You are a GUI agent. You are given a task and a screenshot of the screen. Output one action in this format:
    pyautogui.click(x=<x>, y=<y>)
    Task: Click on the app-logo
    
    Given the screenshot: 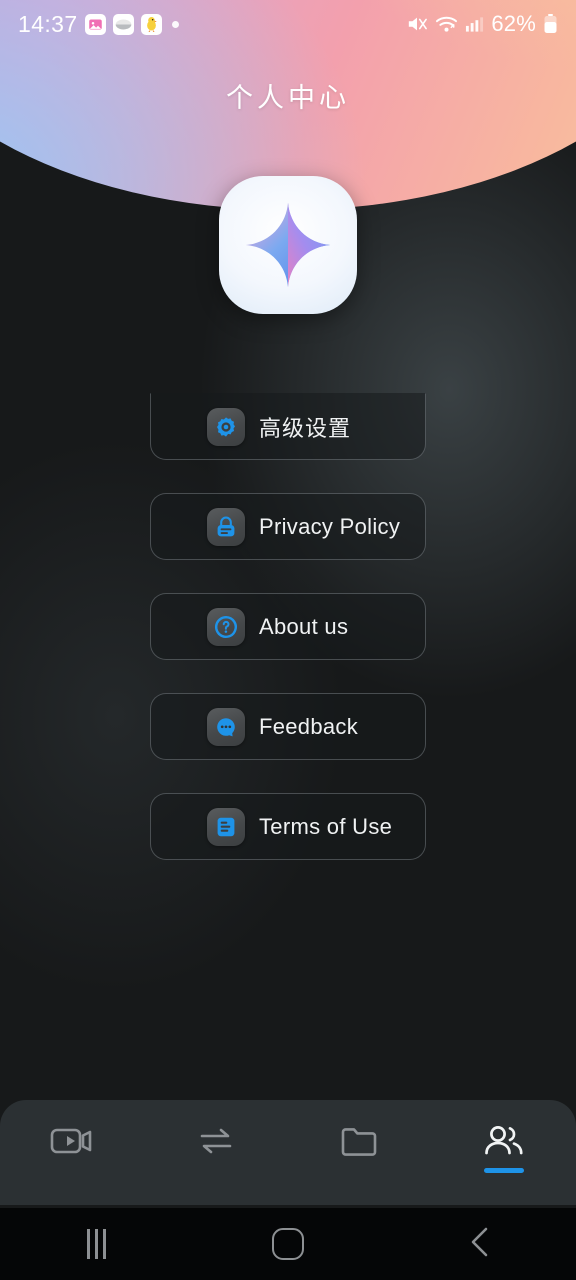 What is the action you would take?
    pyautogui.click(x=288, y=245)
    